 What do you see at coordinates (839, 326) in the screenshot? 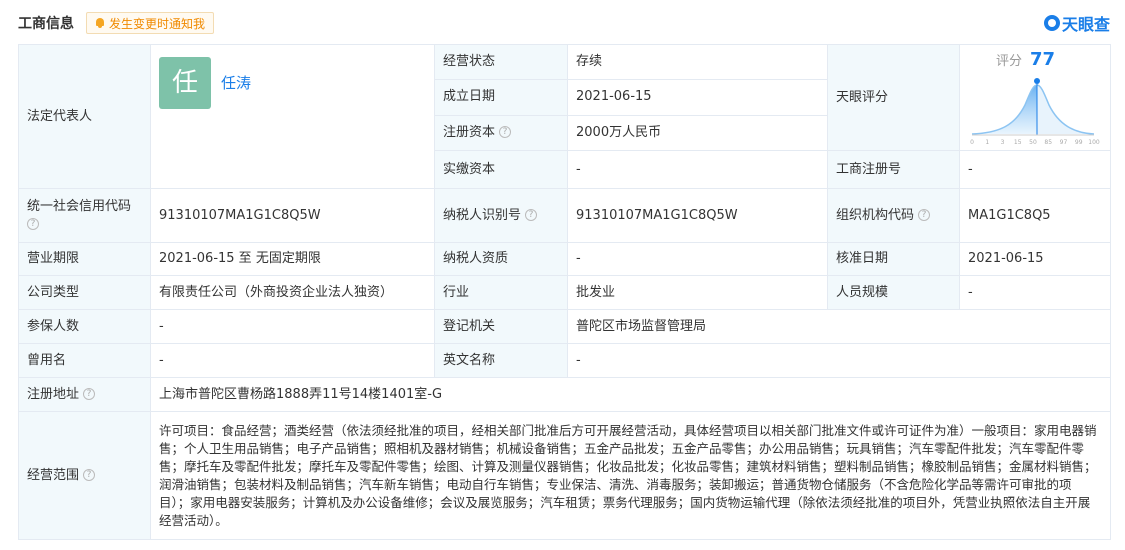
I see `authority-value: 普陀区市场监督管理局` at bounding box center [839, 326].